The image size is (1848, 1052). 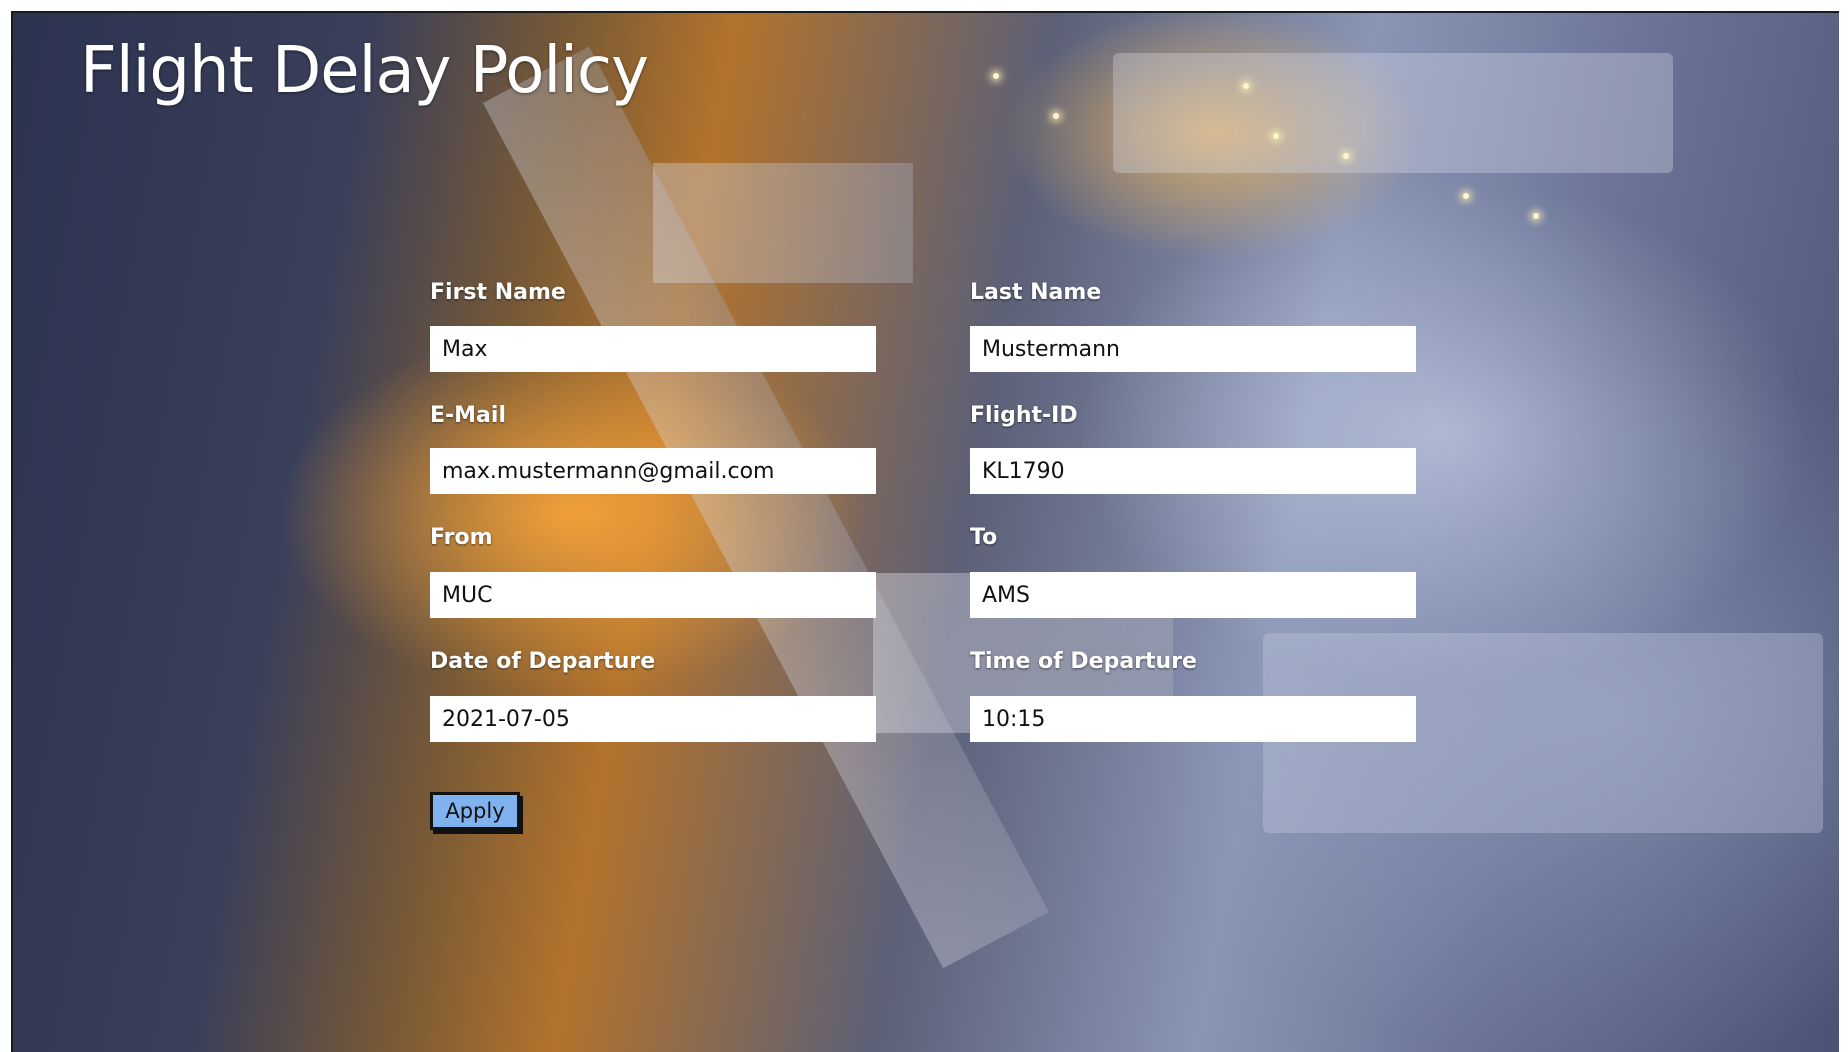 I want to click on page-title: Flight Delay Policy, so click(x=364, y=71).